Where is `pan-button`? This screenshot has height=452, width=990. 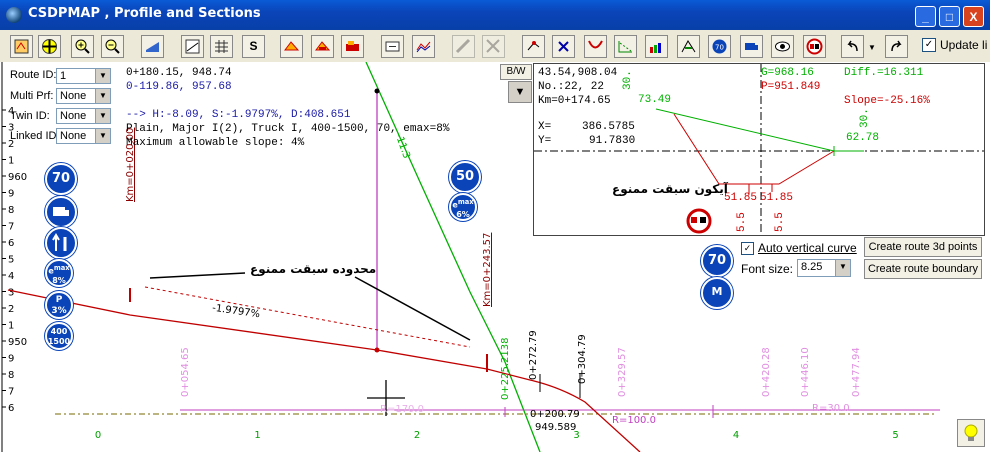
pan-button is located at coordinates (49, 46).